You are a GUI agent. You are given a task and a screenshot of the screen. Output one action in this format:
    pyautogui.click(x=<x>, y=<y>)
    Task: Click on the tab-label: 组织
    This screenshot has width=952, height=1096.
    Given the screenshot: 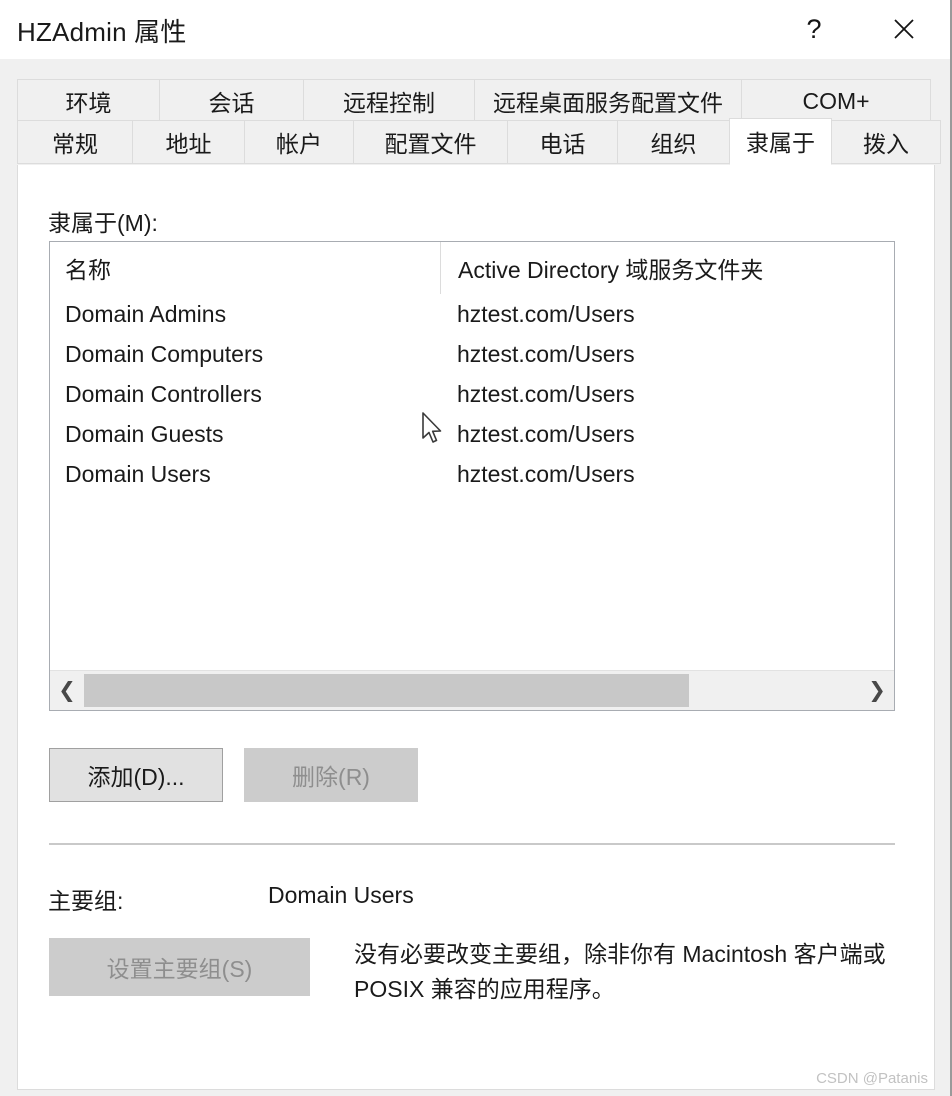 What is the action you would take?
    pyautogui.click(x=673, y=144)
    